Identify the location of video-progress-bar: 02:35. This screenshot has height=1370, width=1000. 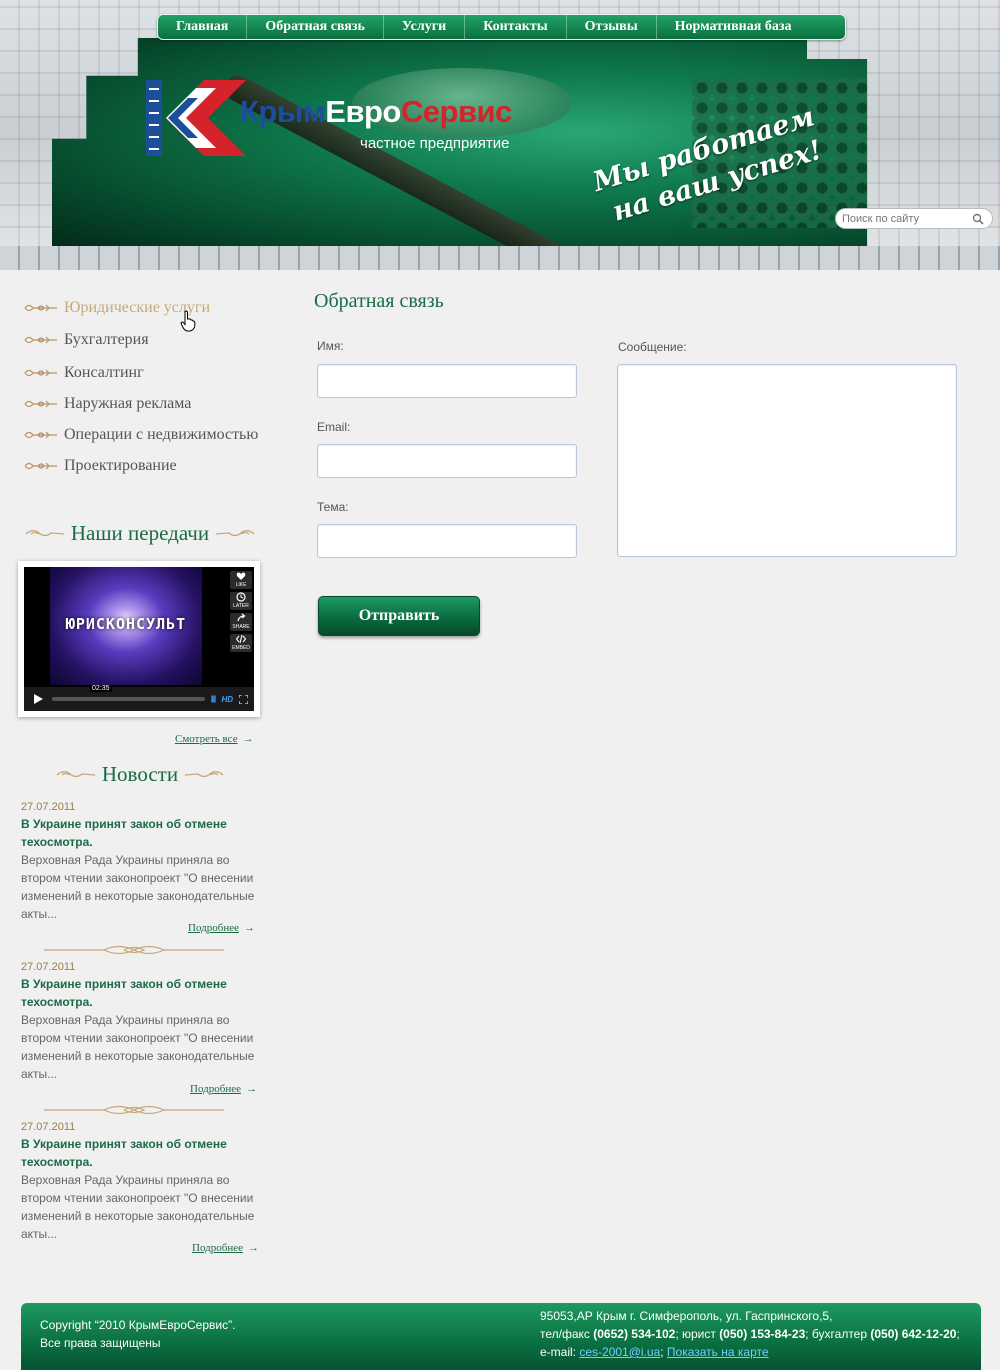
(128, 693).